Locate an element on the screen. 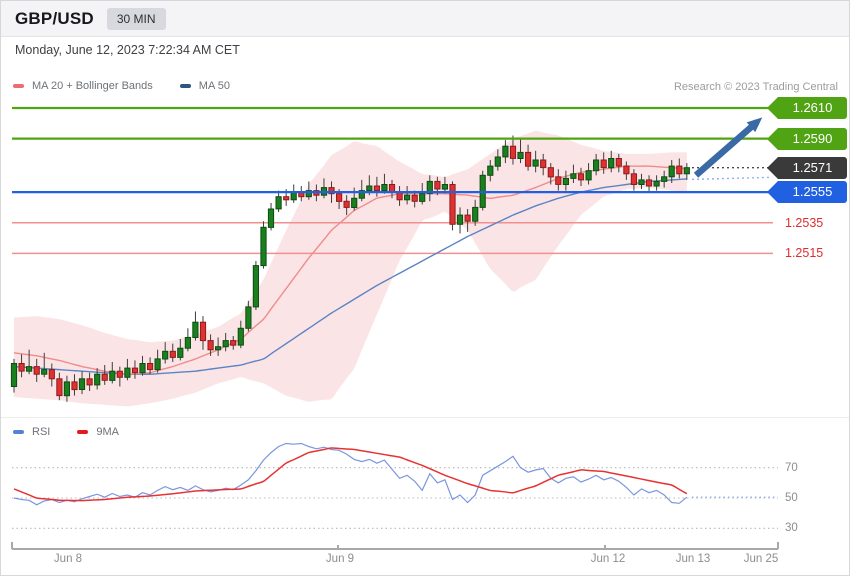 The height and width of the screenshot is (576, 850). ma50-projection-dotted is located at coordinates (731, 178).